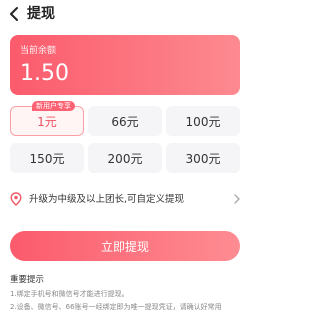 The width and height of the screenshot is (320, 315). Describe the element at coordinates (203, 158) in the screenshot. I see `amount-option-300: 300元` at that location.